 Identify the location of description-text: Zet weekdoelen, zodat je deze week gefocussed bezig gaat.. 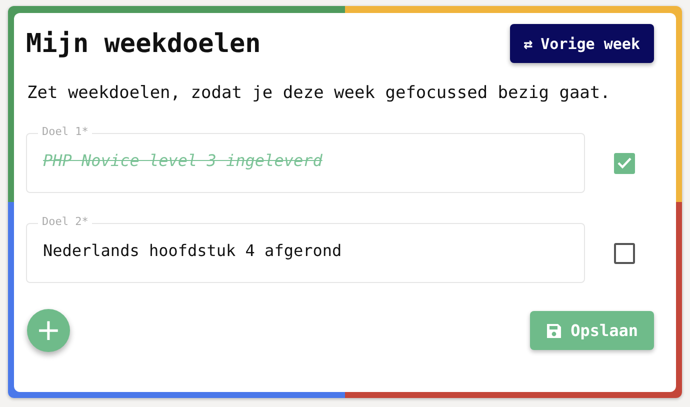
(319, 93).